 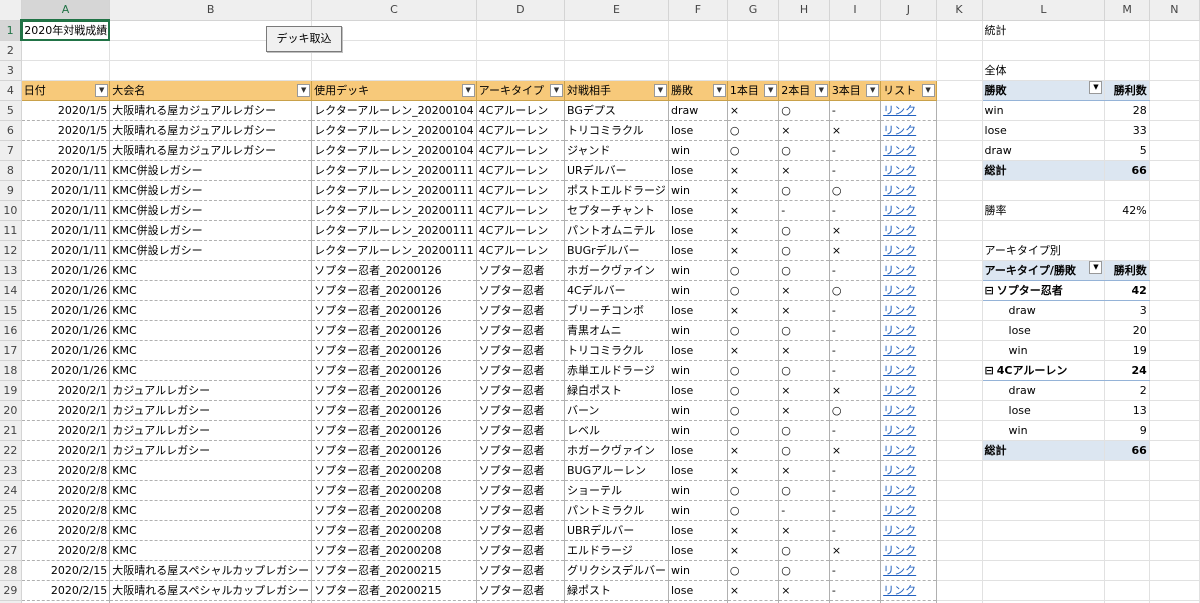 What do you see at coordinates (520, 110) in the screenshot?
I see `table-cell: 4Cアルーレン` at bounding box center [520, 110].